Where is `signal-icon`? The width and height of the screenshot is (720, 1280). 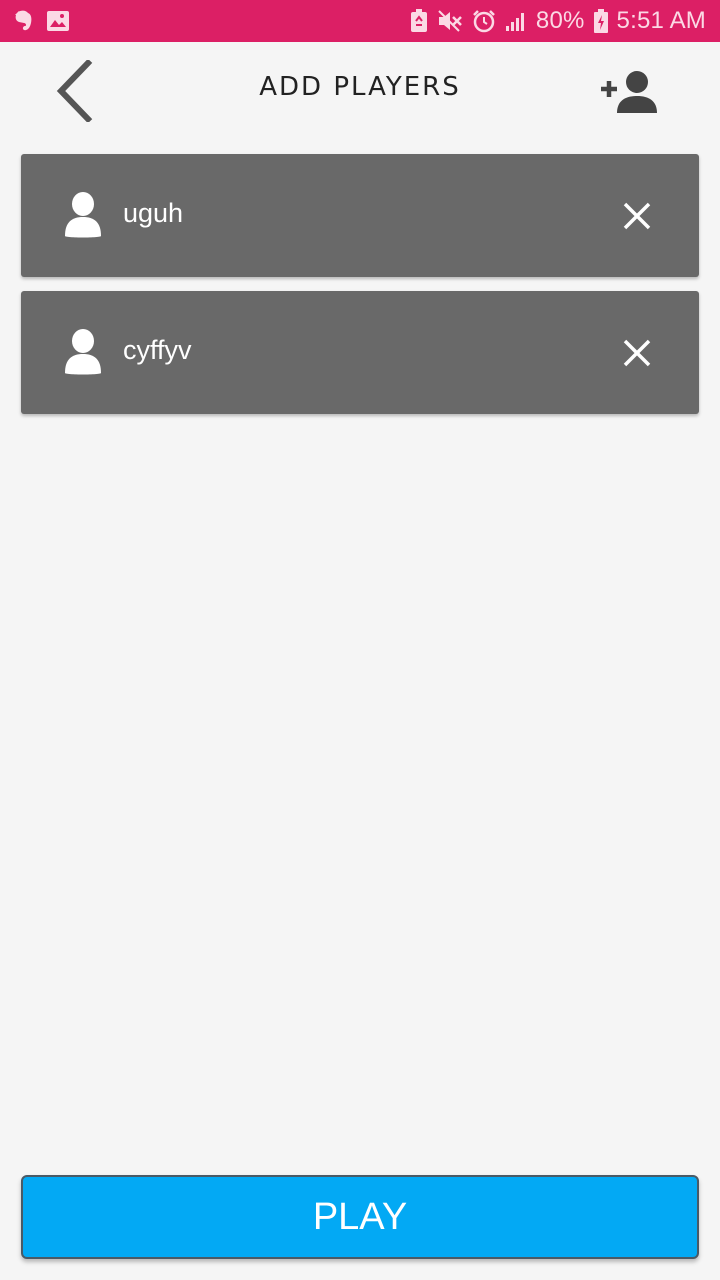
signal-icon is located at coordinates (516, 21).